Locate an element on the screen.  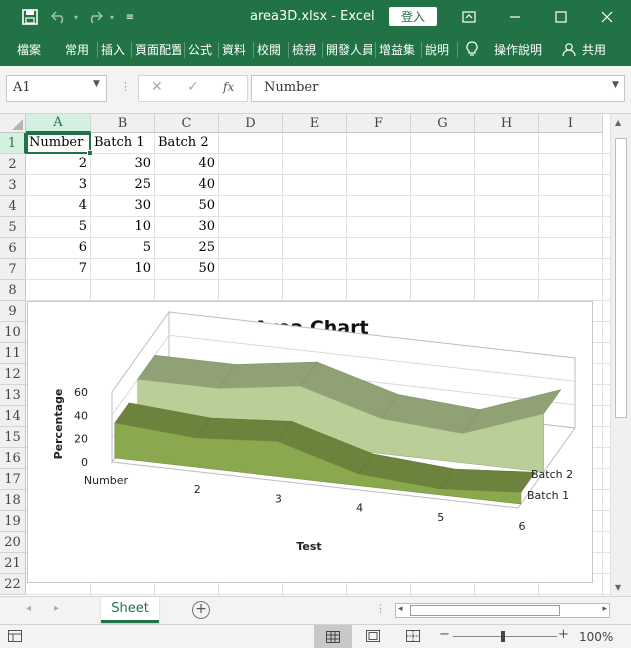
tell-me-label: 操作說明 is located at coordinates (520, 49).